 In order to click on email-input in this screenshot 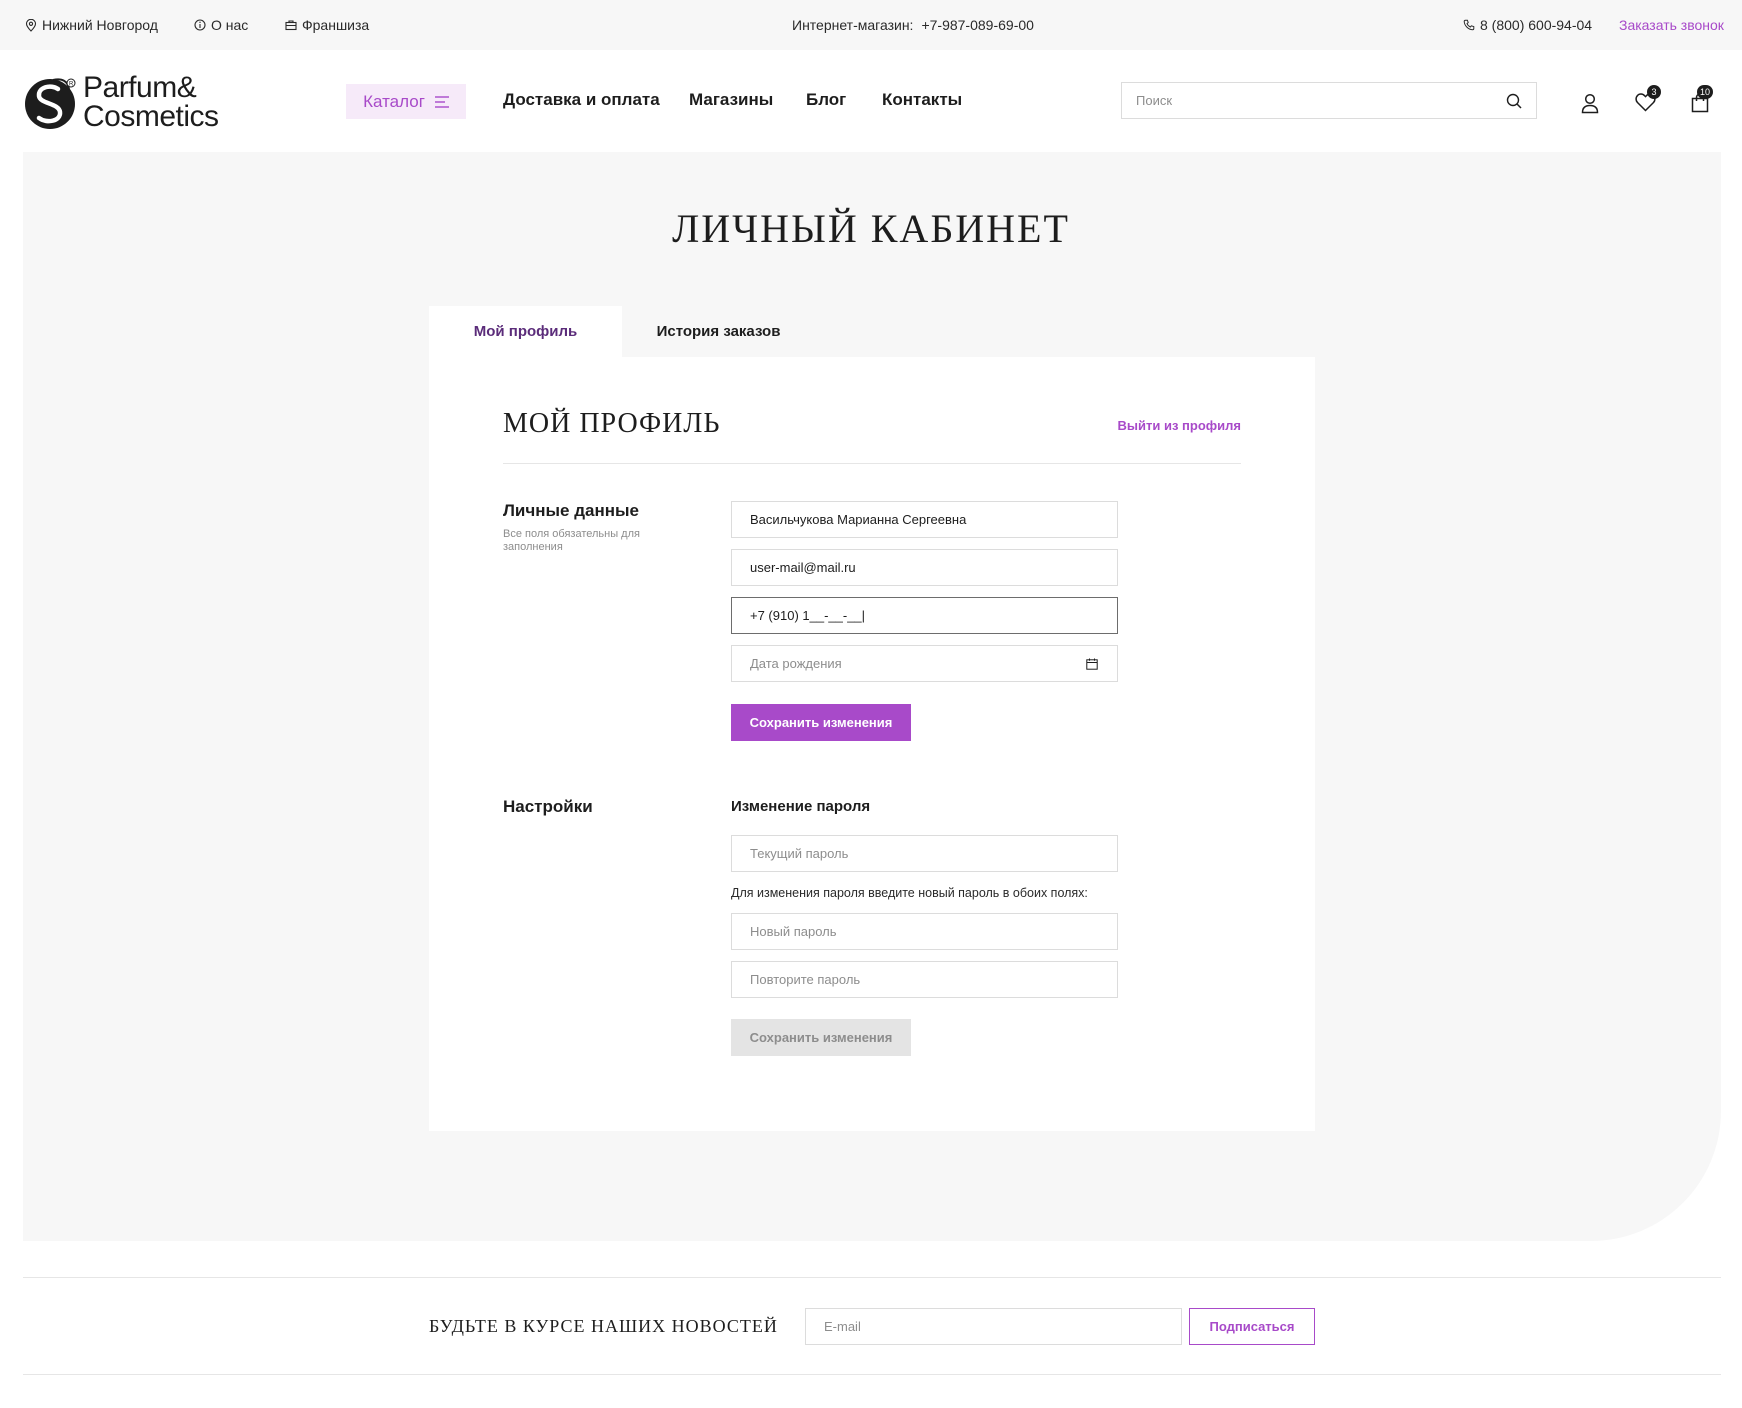, I will do `click(924, 567)`.